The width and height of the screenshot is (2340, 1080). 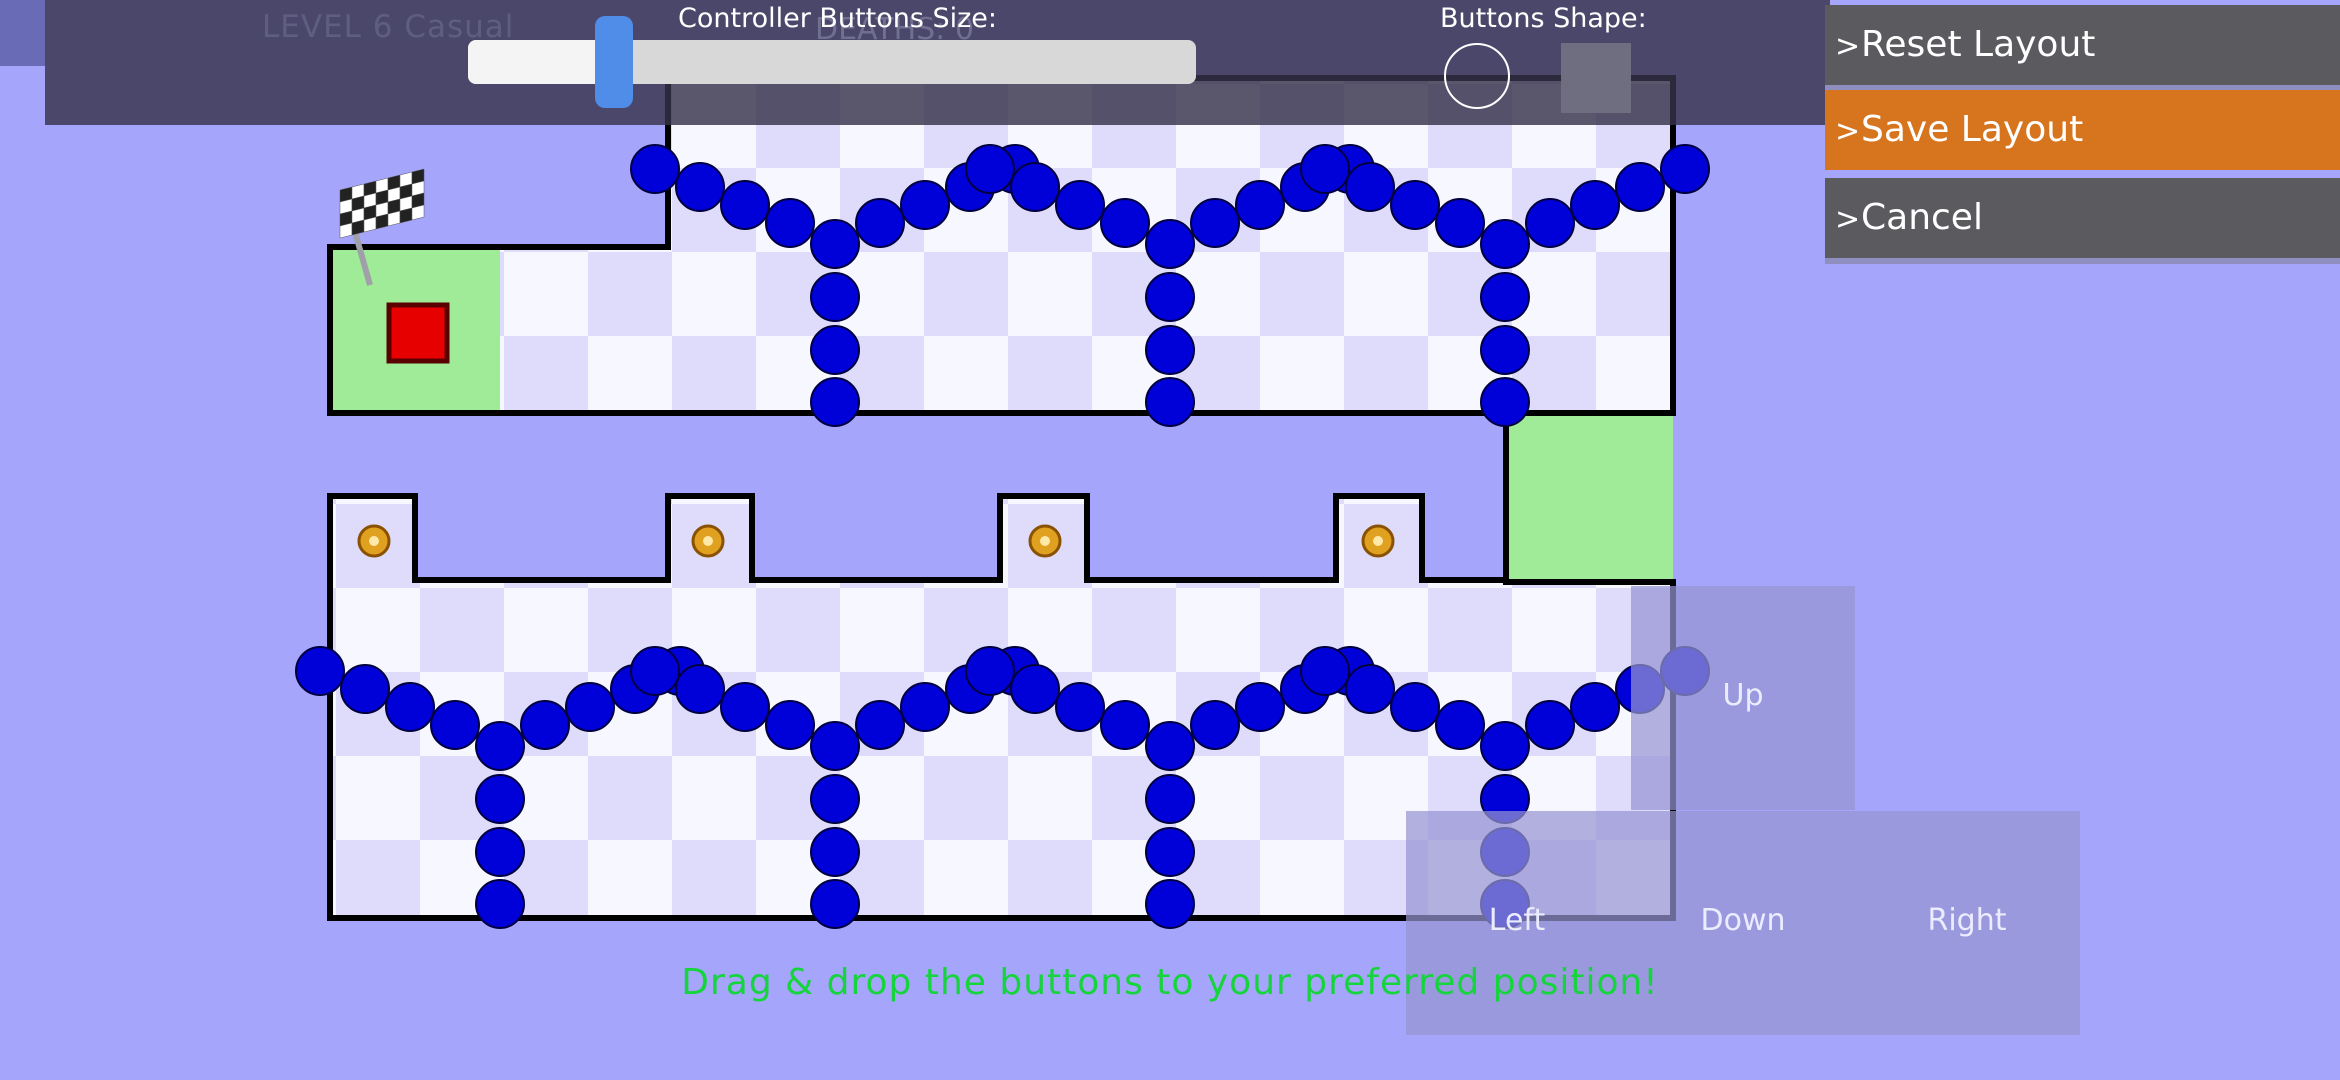 What do you see at coordinates (2082, 218) in the screenshot?
I see `cancel-button: >Cancel` at bounding box center [2082, 218].